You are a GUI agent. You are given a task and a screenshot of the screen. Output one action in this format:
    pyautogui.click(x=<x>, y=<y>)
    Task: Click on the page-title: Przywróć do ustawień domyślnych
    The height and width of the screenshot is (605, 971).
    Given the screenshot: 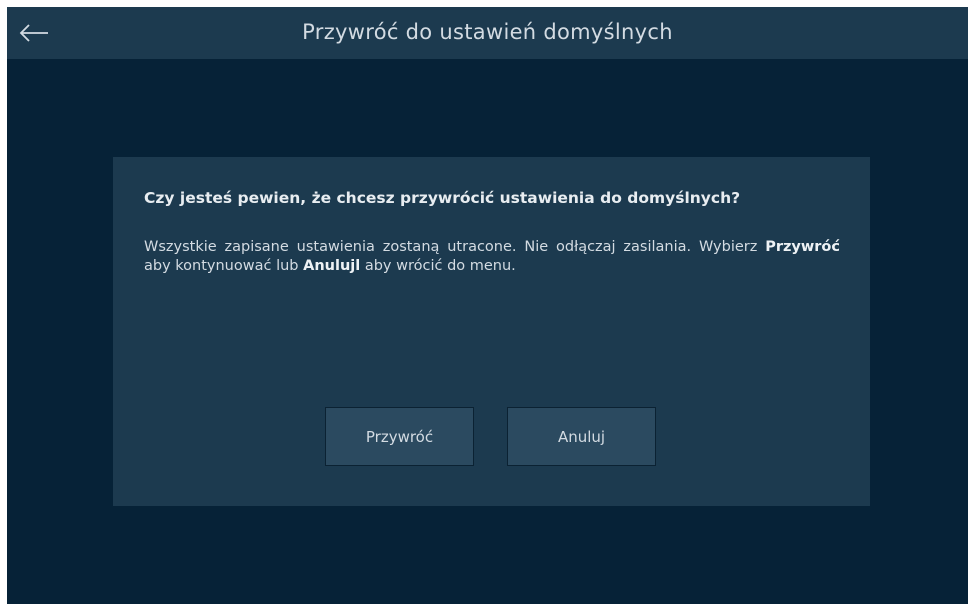 What is the action you would take?
    pyautogui.click(x=487, y=32)
    